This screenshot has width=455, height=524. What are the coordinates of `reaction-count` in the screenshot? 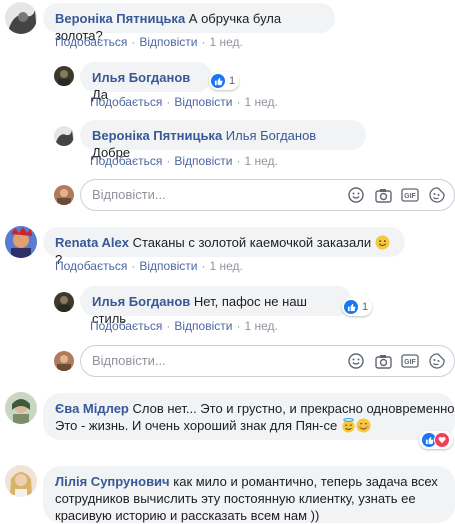 It's located at (436, 440).